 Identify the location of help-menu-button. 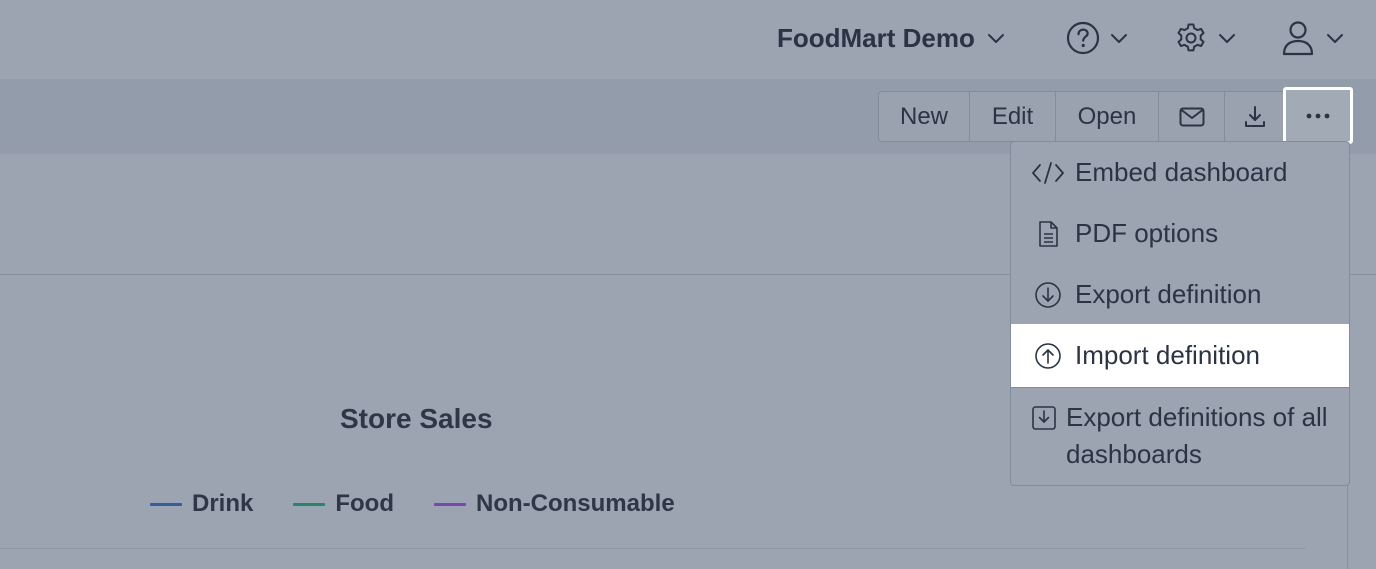
(1097, 38).